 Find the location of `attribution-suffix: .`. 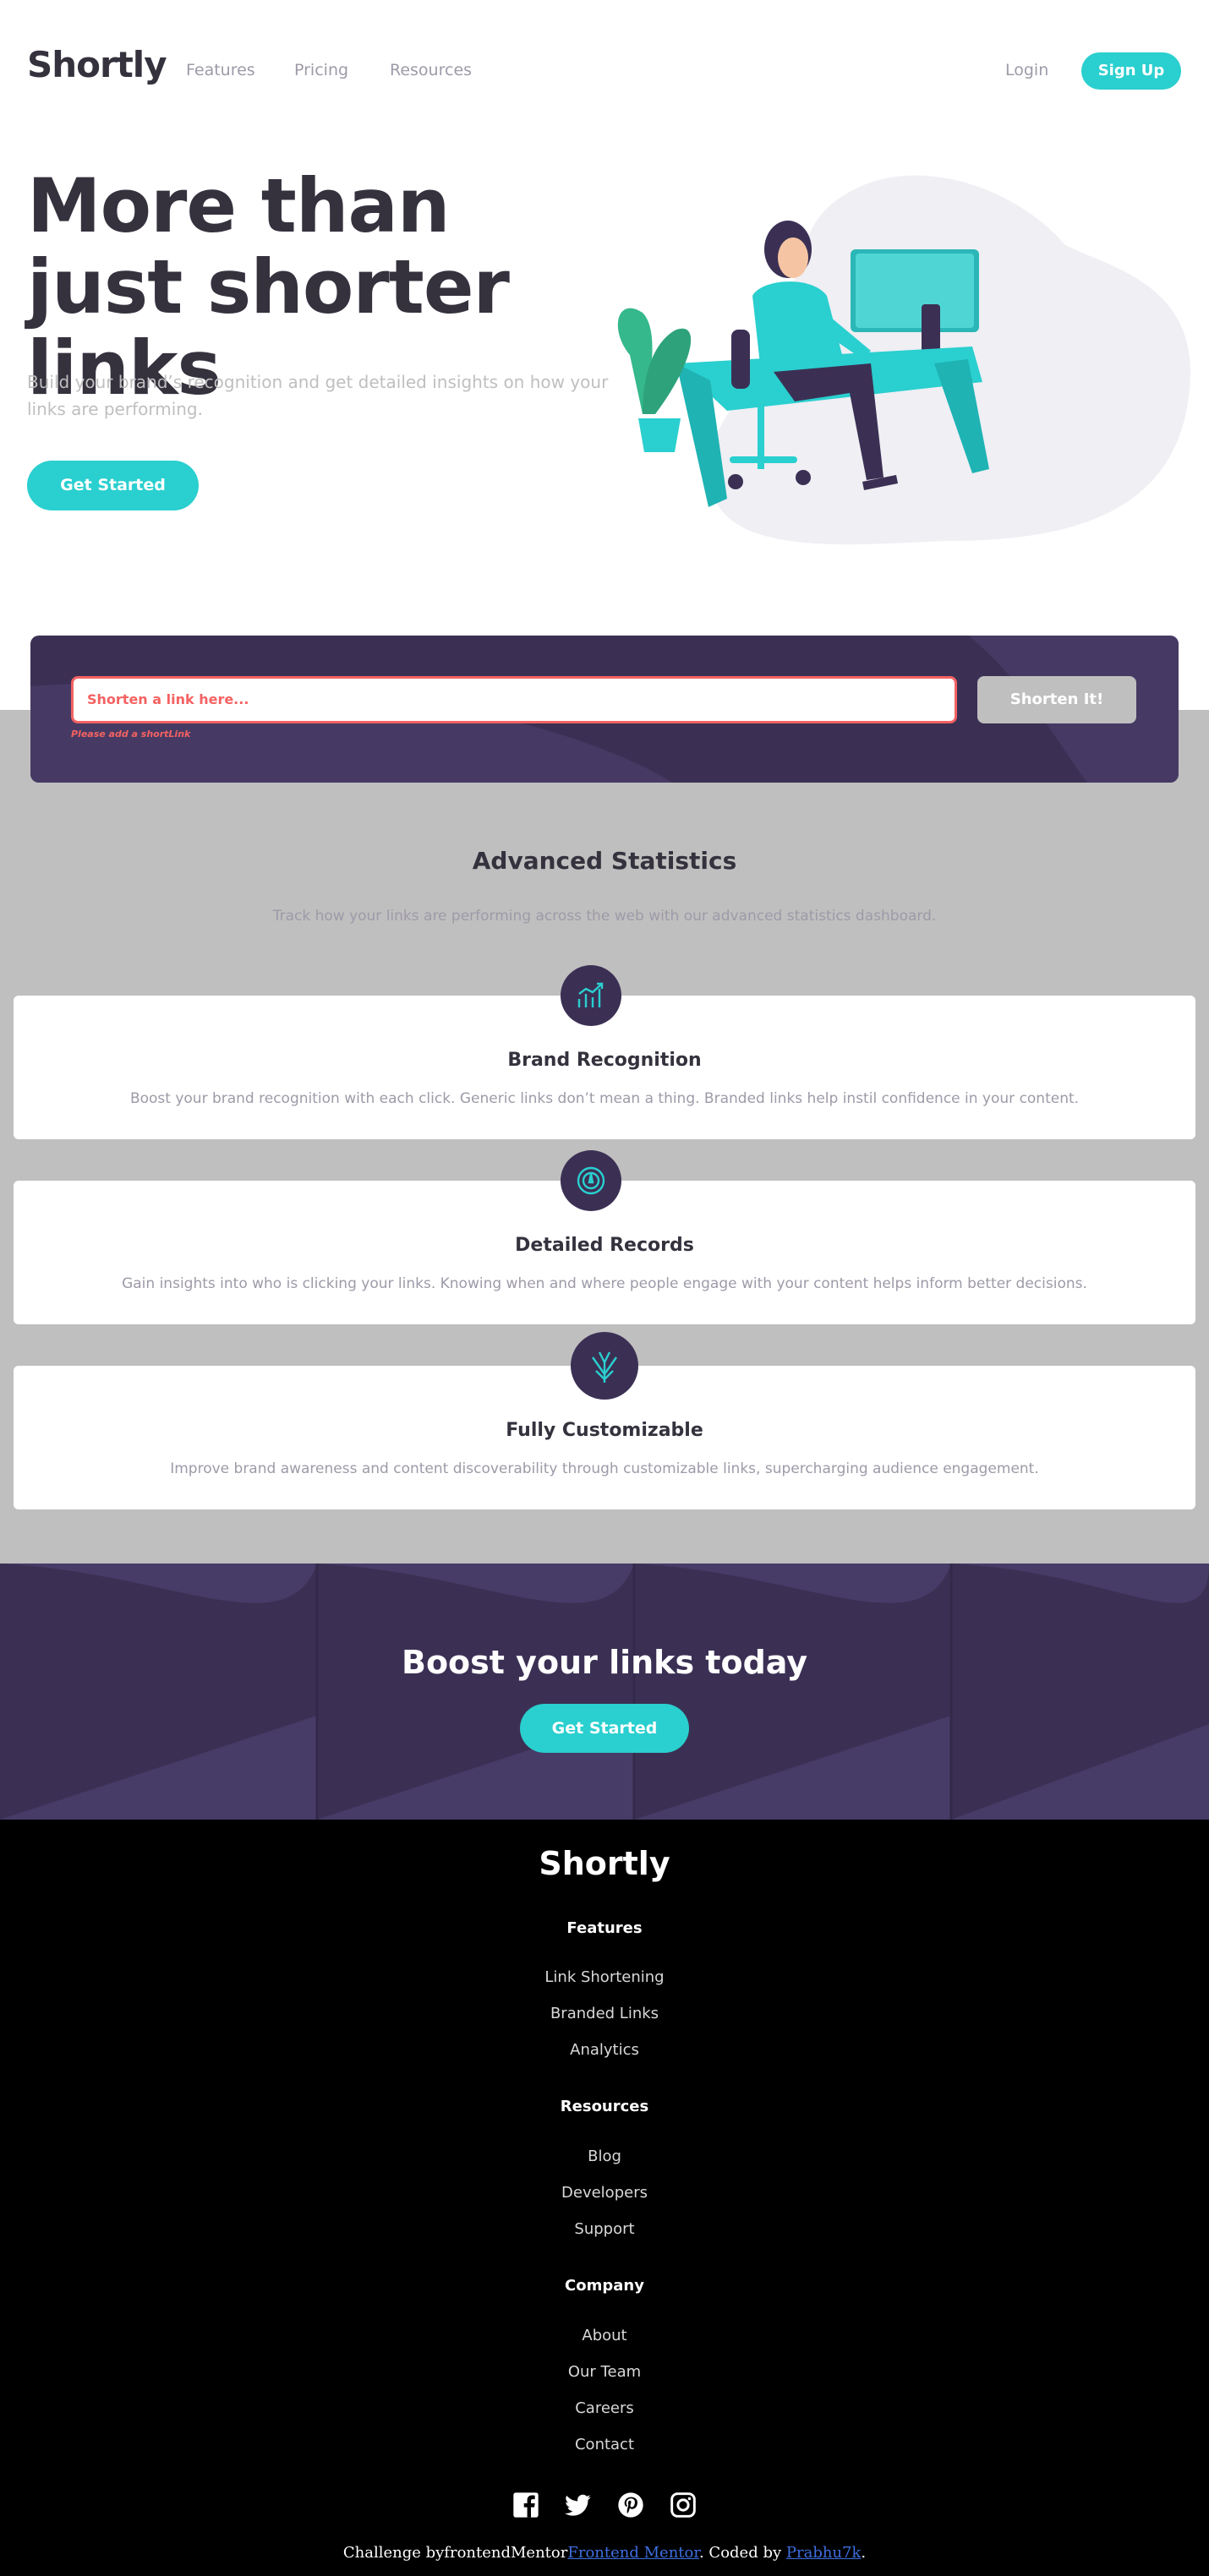

attribution-suffix: . is located at coordinates (864, 2553).